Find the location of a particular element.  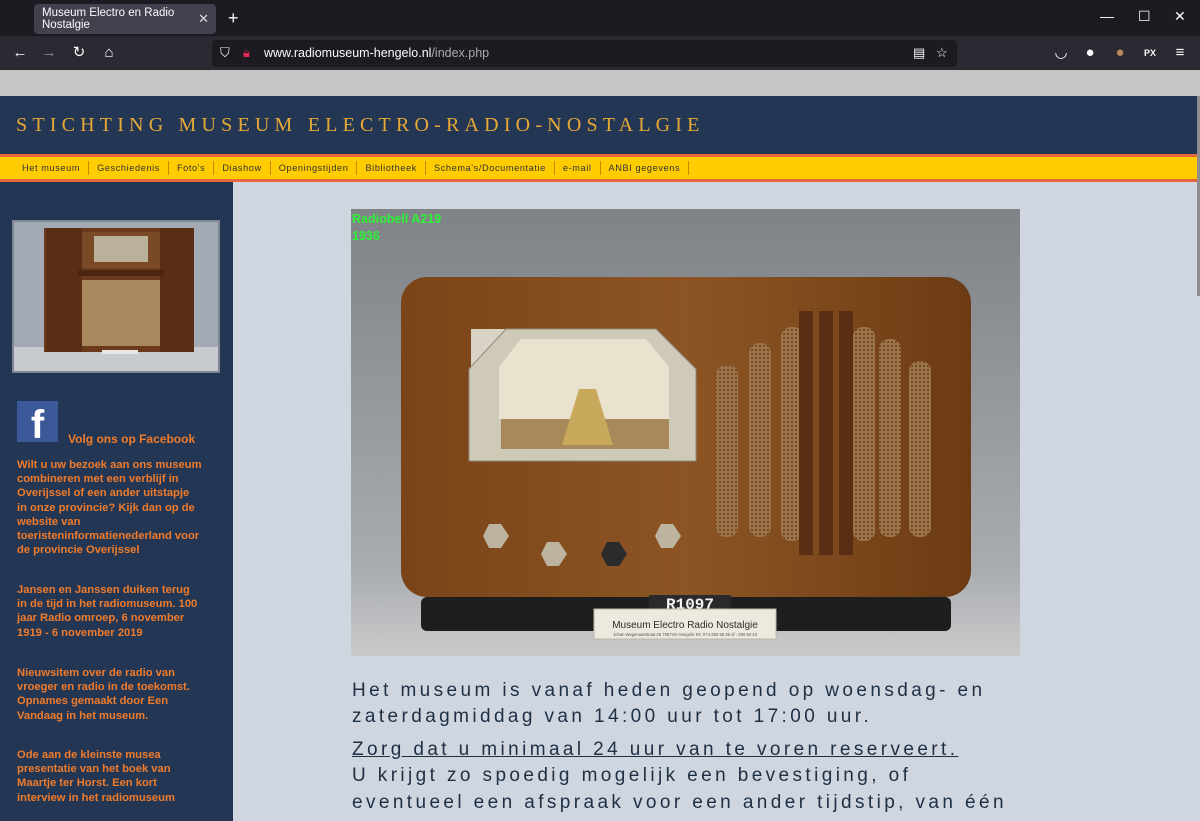

menu-item-geschiedenis: Geschiedenis is located at coordinates (129, 168).